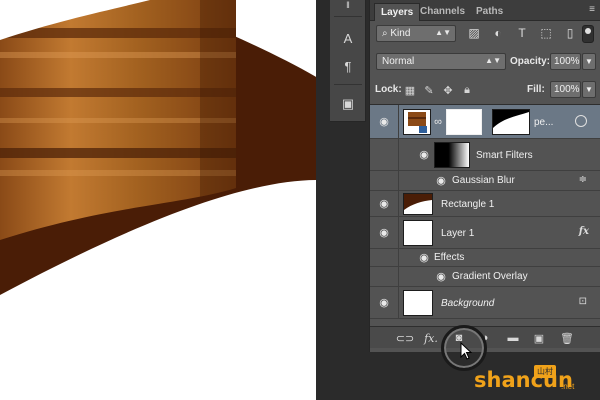 The width and height of the screenshot is (600, 400). Describe the element at coordinates (323, 200) in the screenshot. I see `workspace-gap` at that location.